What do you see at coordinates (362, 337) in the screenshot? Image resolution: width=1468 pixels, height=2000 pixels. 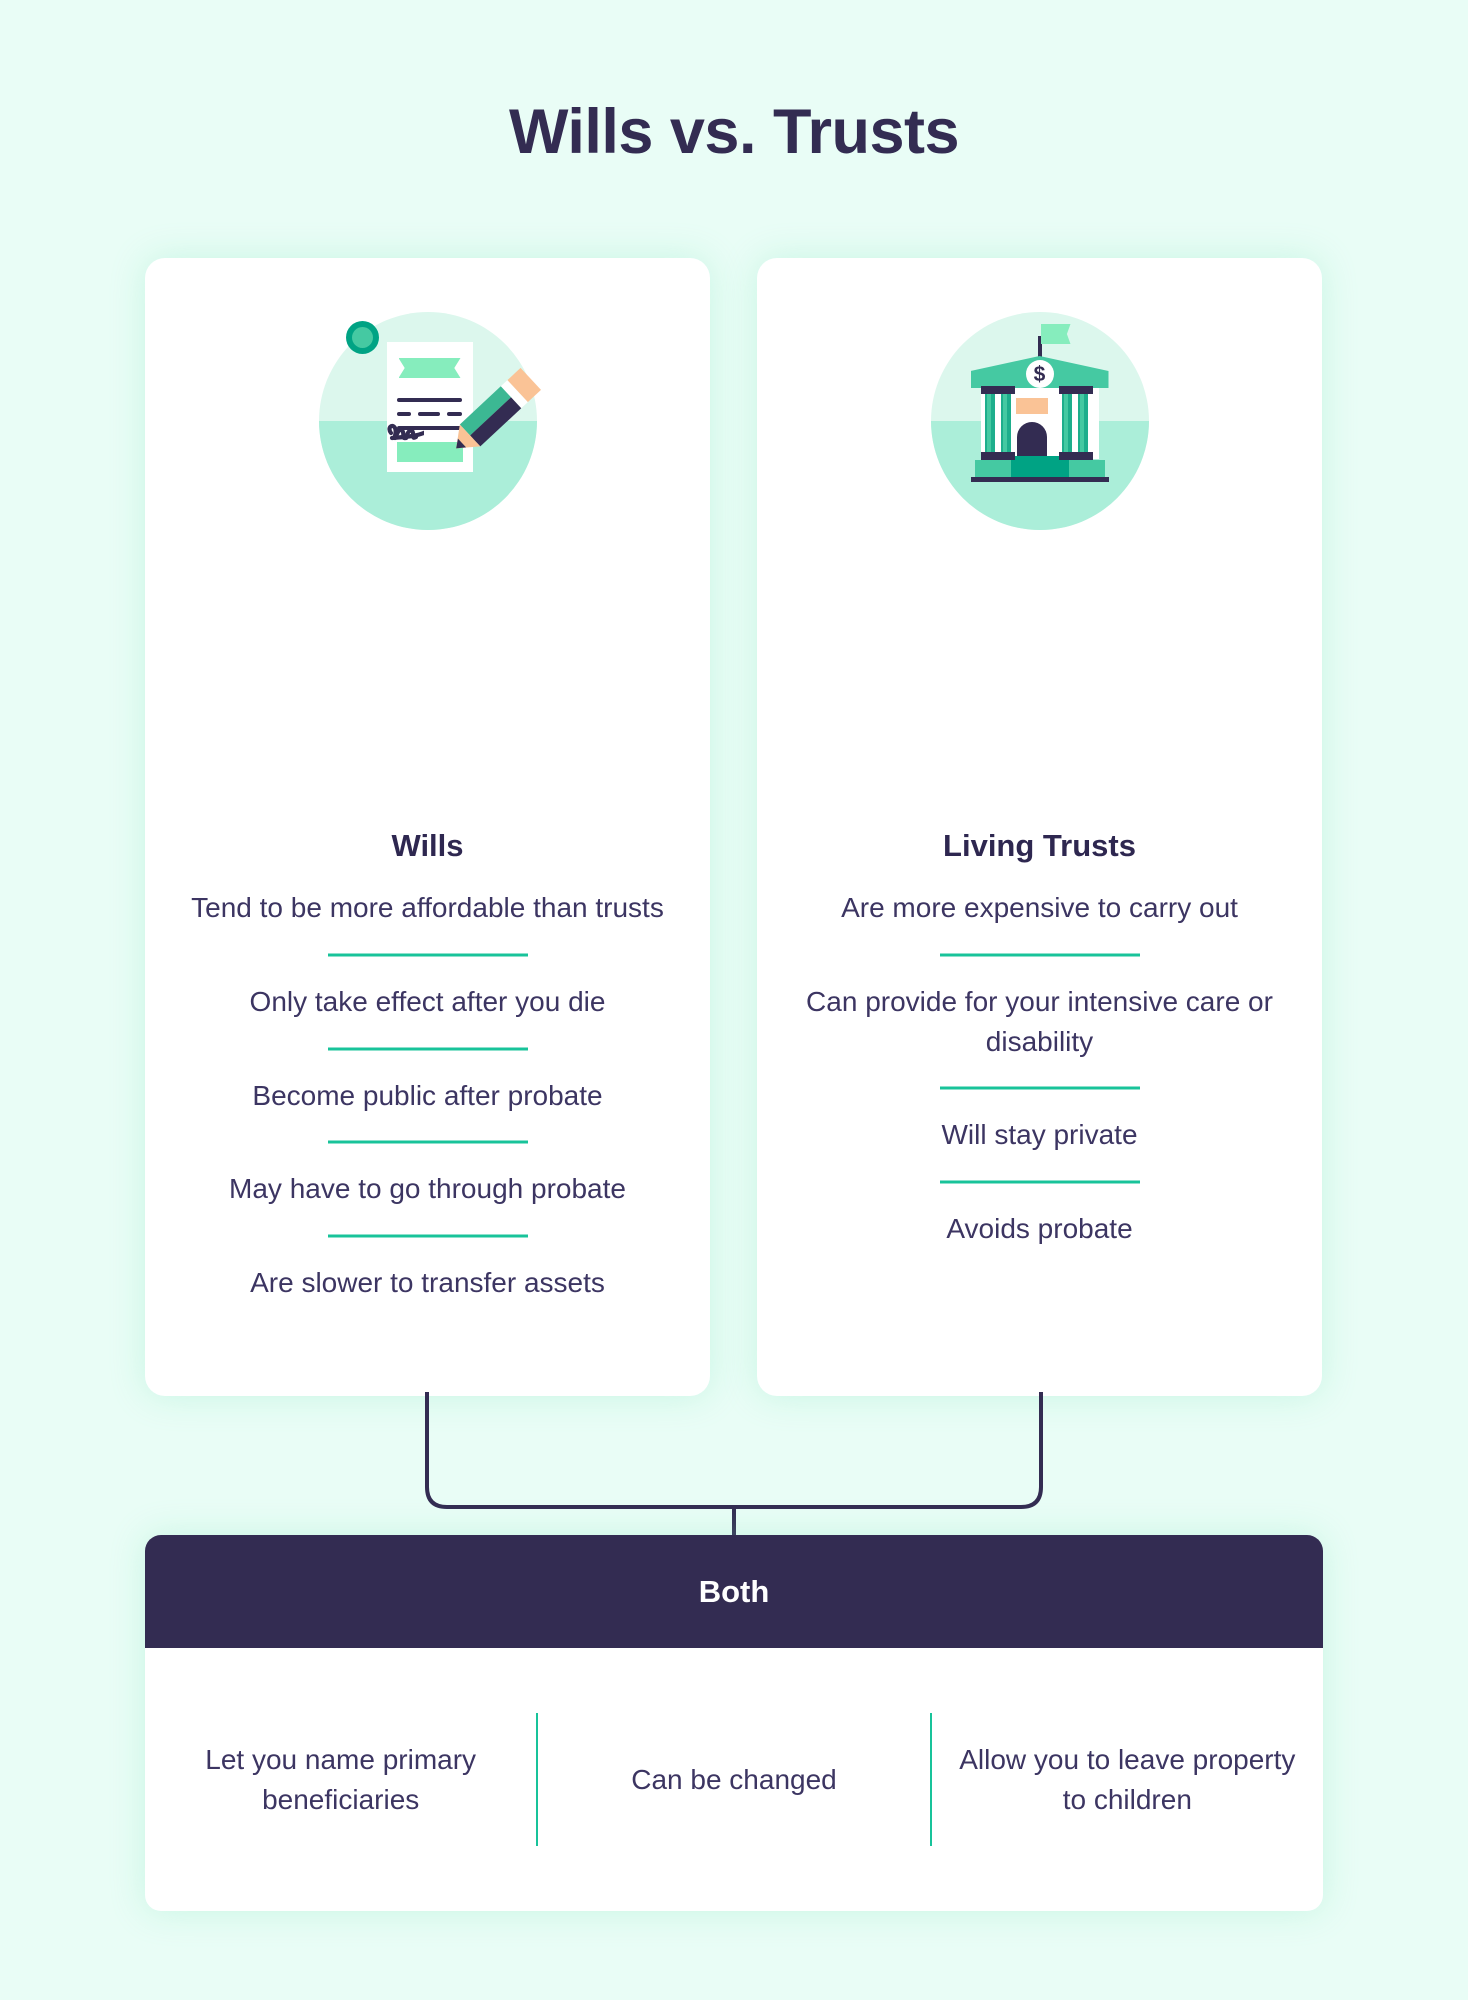 I see `seal-inner-icon` at bounding box center [362, 337].